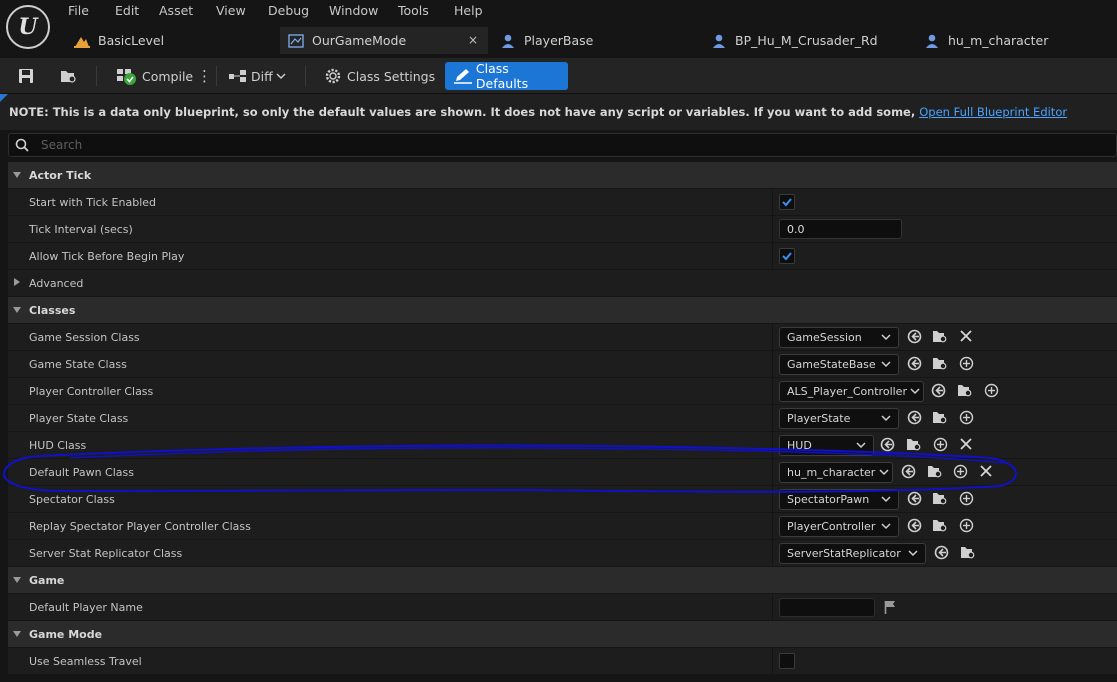  Describe the element at coordinates (502, 76) in the screenshot. I see `class-defaults-label: Class Defaults` at that location.